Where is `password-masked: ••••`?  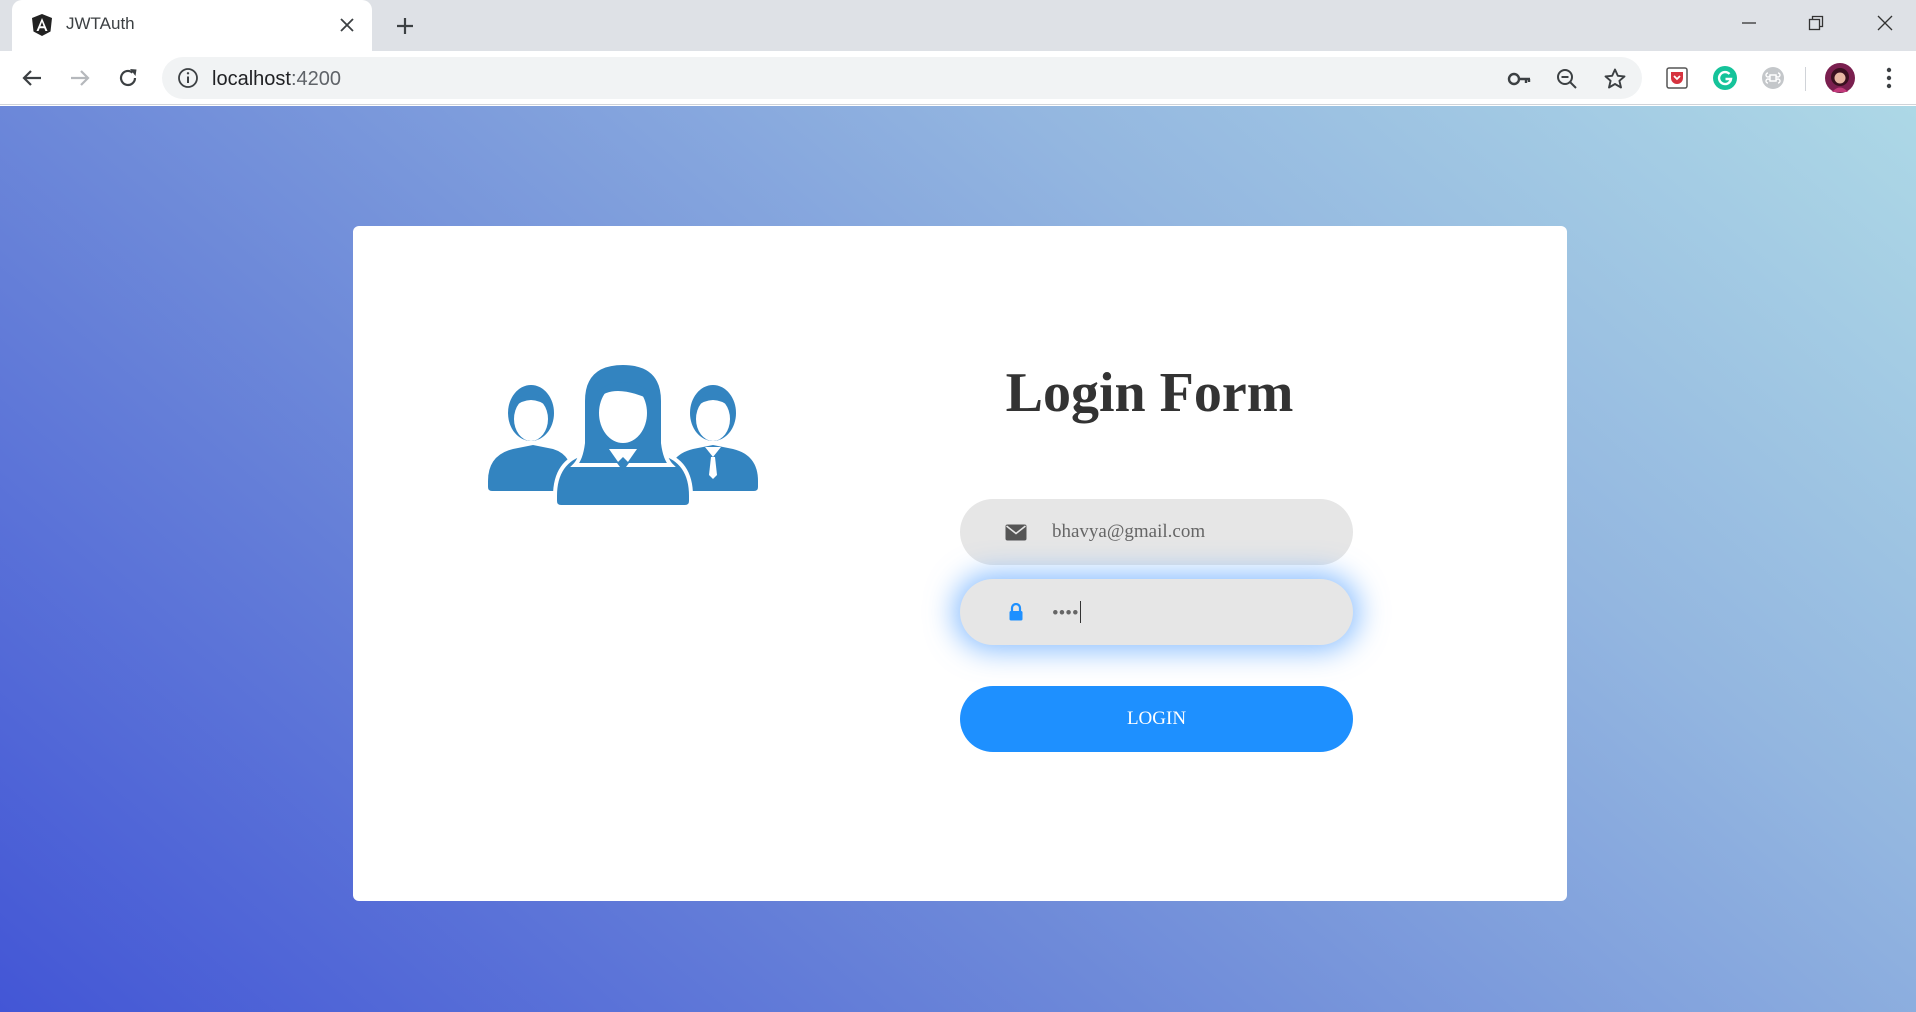
password-masked: •••• is located at coordinates (1065, 613).